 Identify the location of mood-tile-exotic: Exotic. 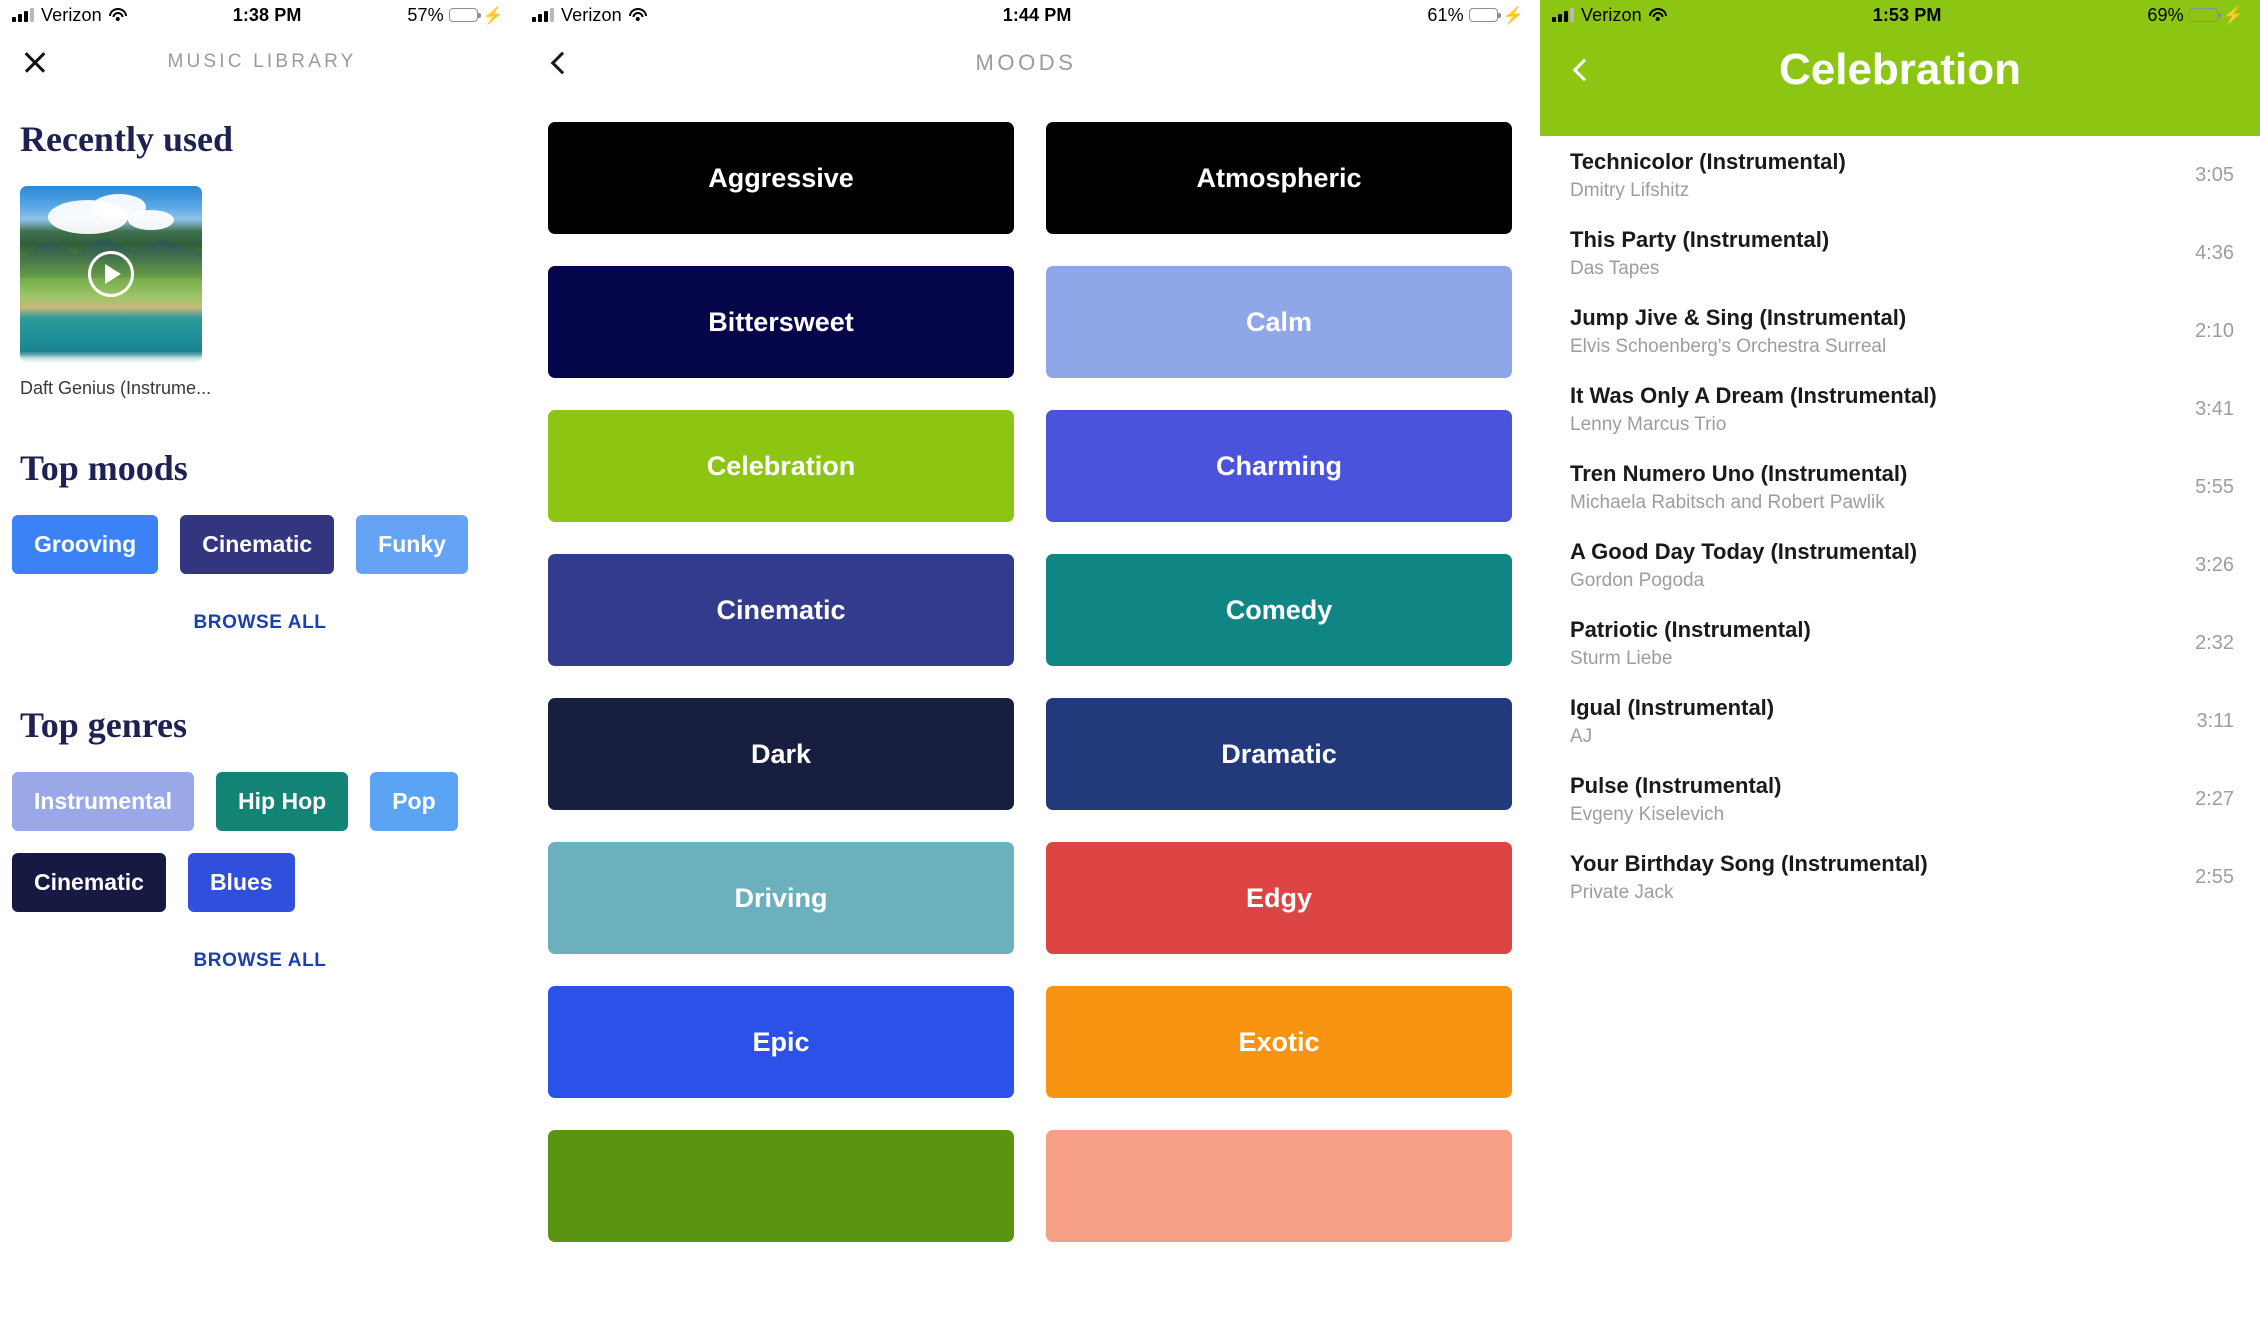
(1279, 1042).